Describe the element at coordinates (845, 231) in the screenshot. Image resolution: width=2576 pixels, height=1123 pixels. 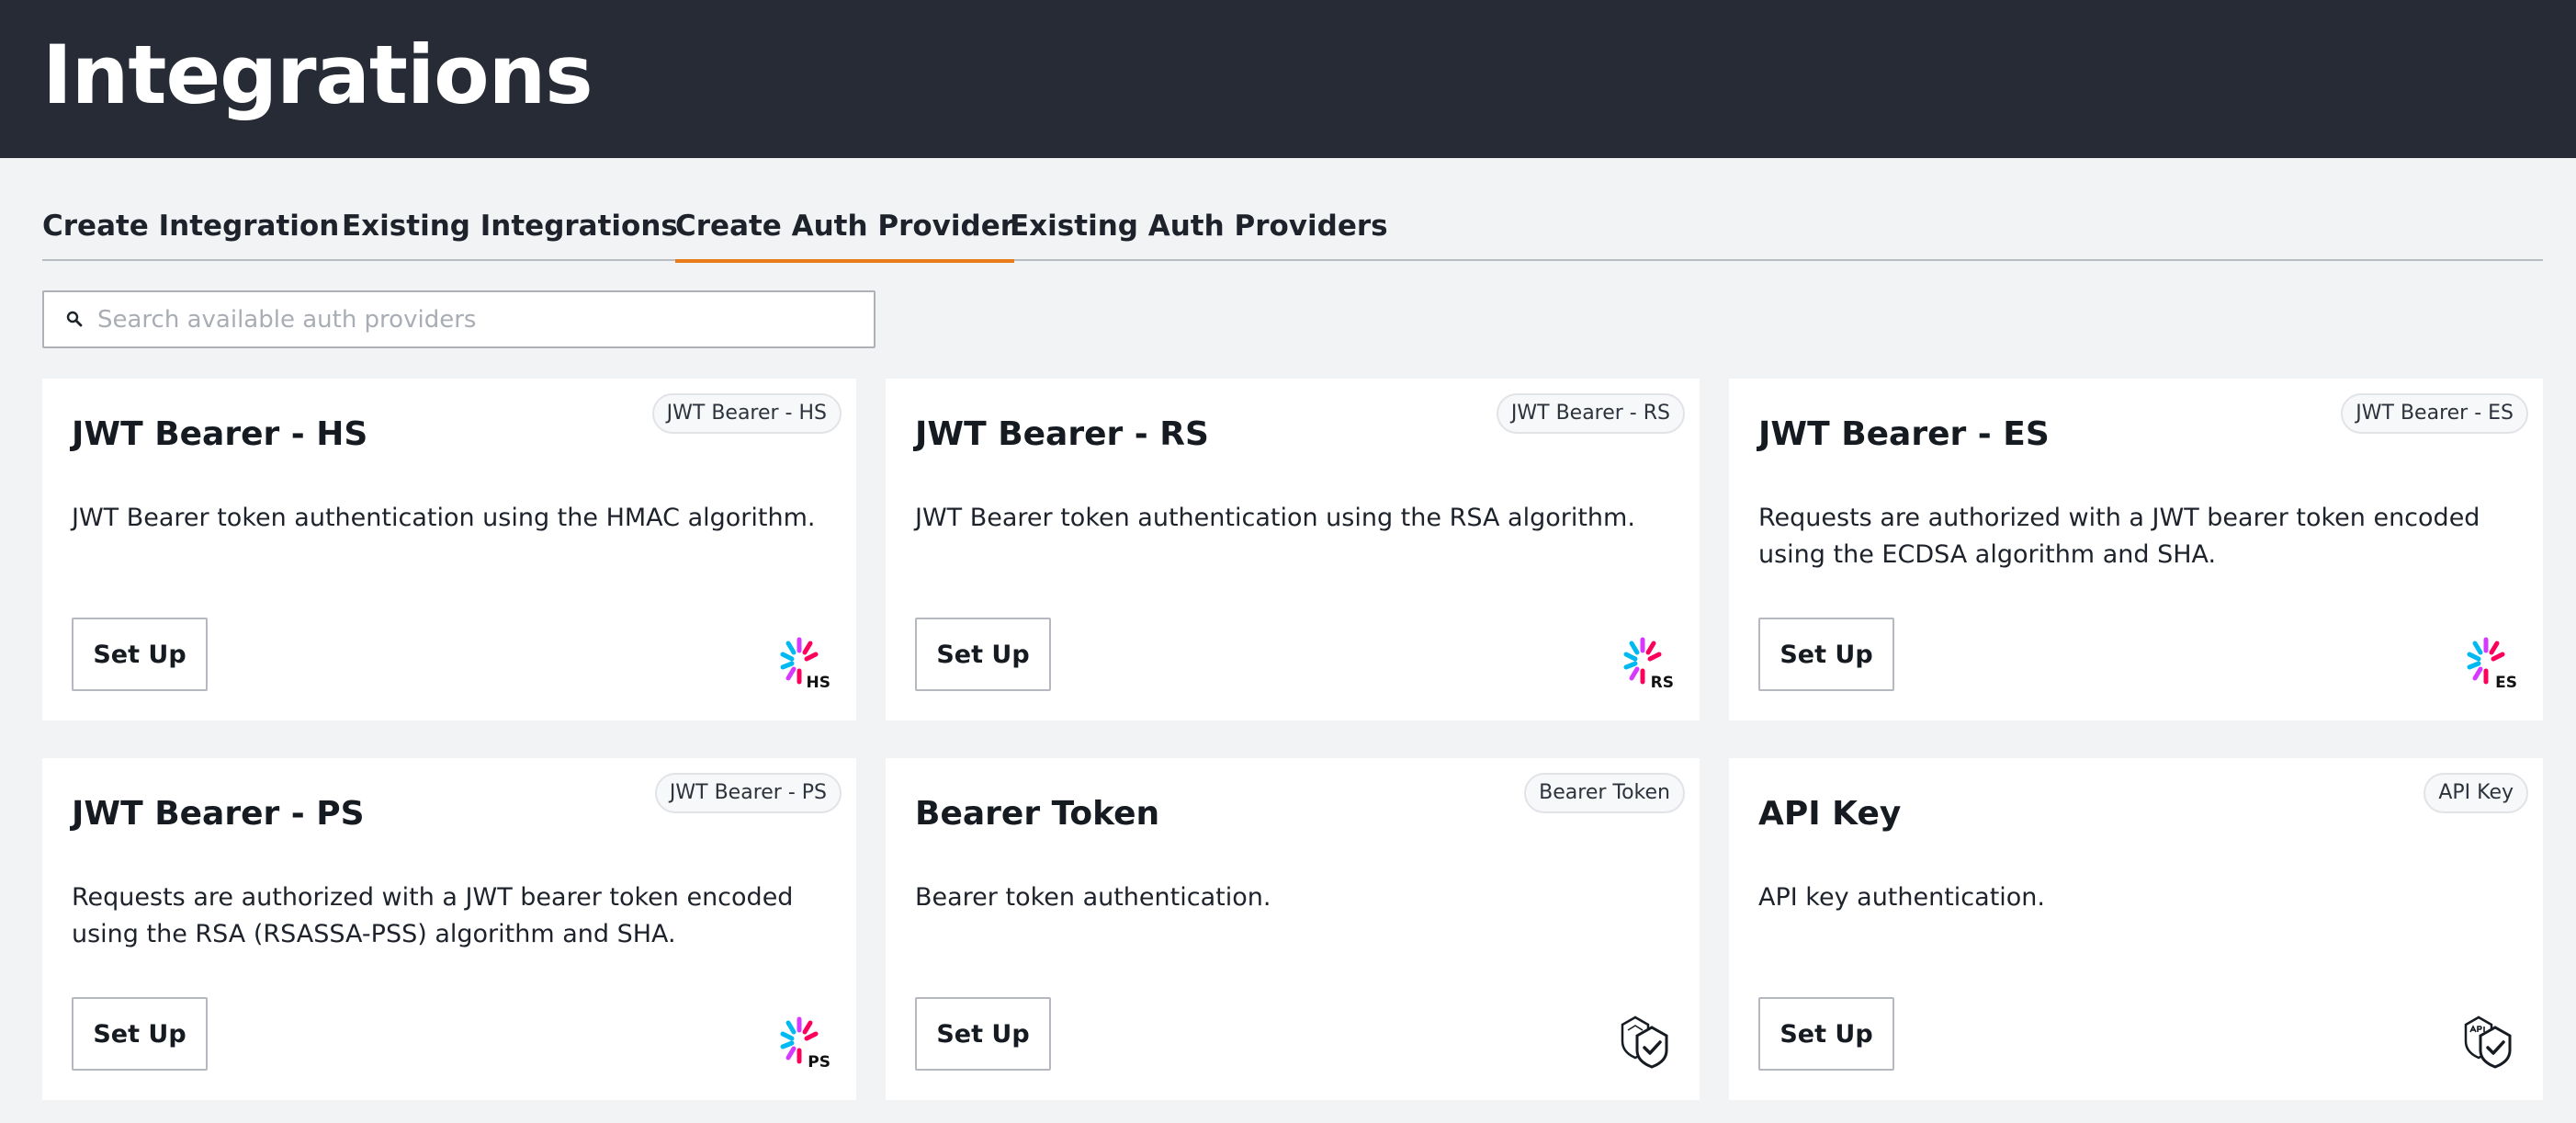
I see `tab-create-auth-provider: Create Auth Provider` at that location.